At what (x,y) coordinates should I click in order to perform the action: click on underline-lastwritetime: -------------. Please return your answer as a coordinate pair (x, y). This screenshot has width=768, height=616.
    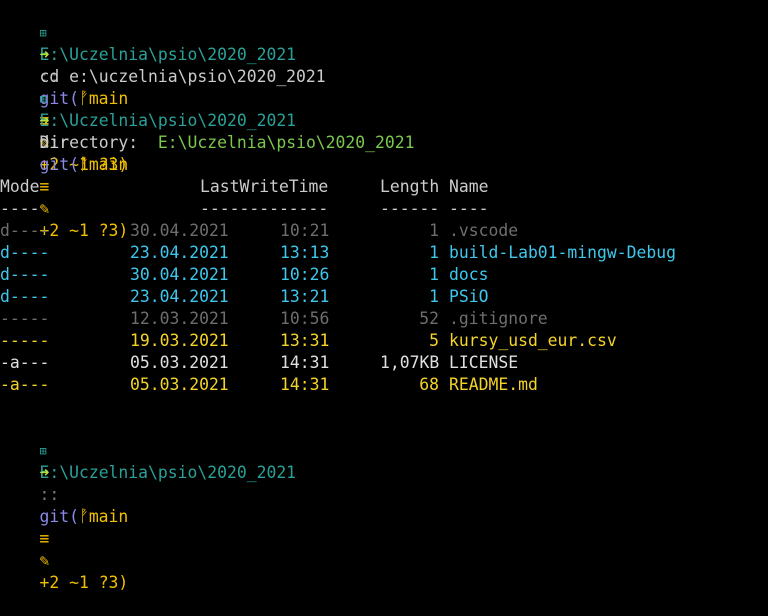
    Looking at the image, I should click on (264, 208).